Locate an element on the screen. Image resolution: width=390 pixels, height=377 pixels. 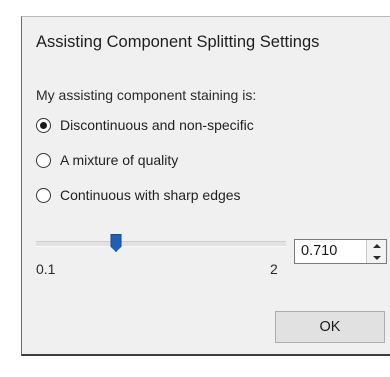
radio-label: A mixture of quality is located at coordinates (119, 160).